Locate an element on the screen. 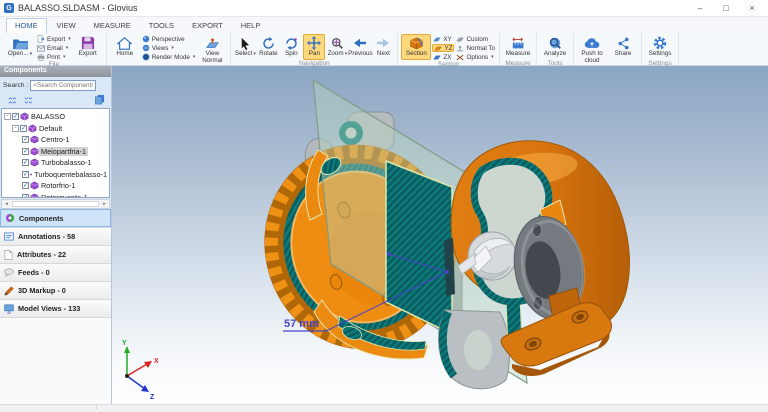 Image resolution: width=768 pixels, height=412 pixels. panel-components: Components is located at coordinates (55, 218).